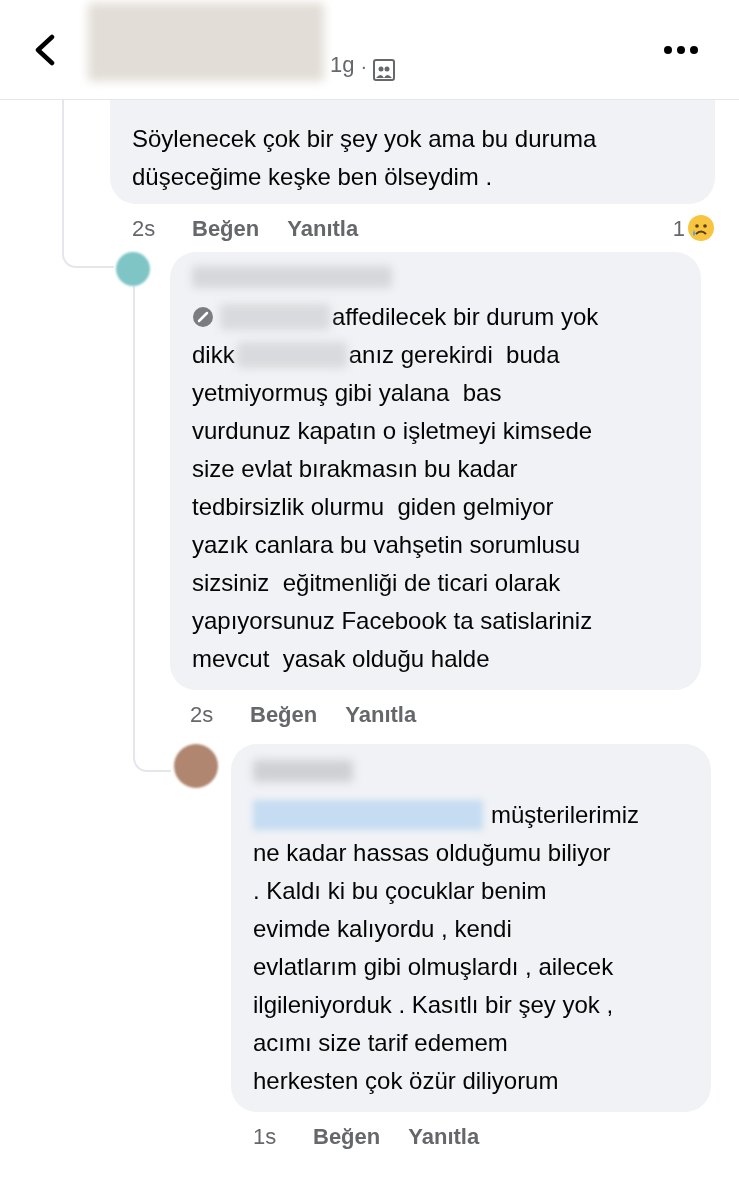  I want to click on comment-text: yazık canlara bu vahşetin sorumlusu, so click(386, 545).